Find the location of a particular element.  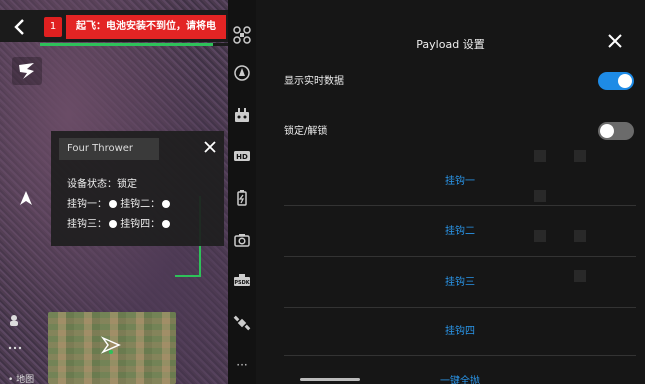

hook-status-row: 挂钩三： 挂钩四： is located at coordinates (119, 225).